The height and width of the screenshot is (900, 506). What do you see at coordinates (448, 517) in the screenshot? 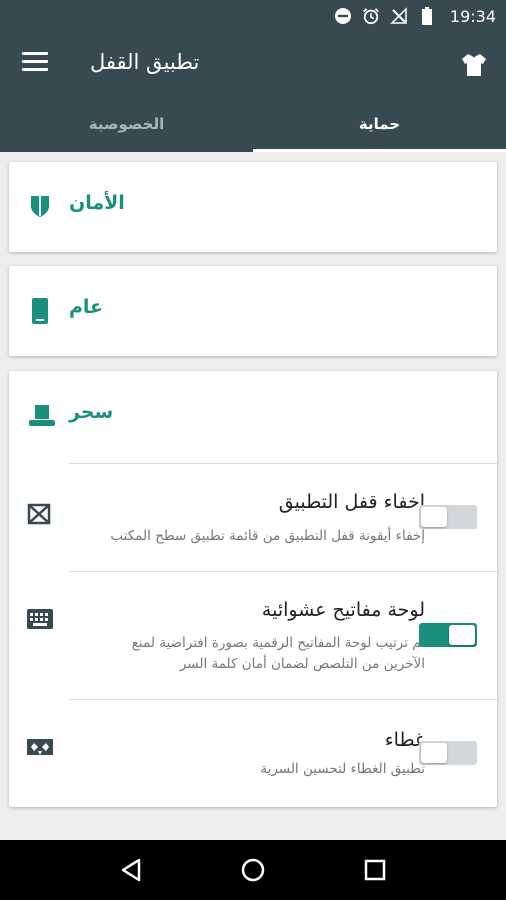
I see `hide-app-lock-toggle` at bounding box center [448, 517].